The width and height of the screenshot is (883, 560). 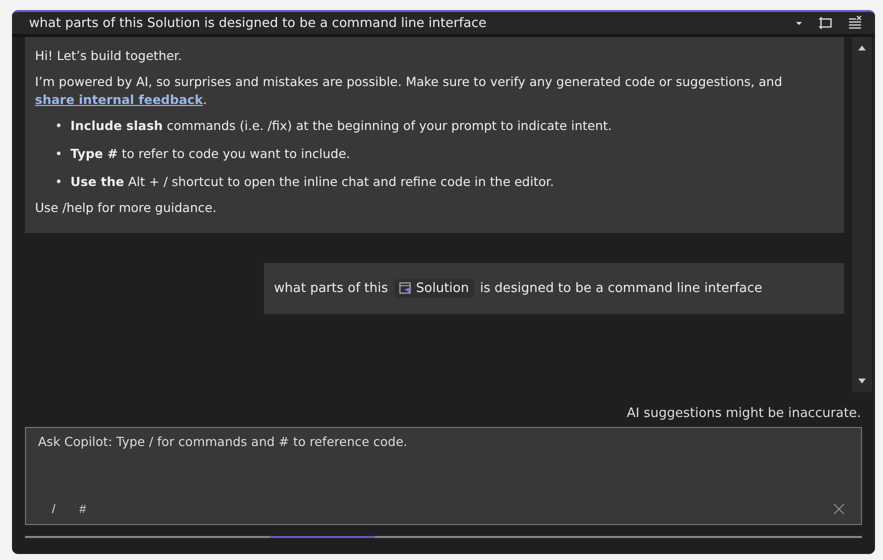 What do you see at coordinates (409, 91) in the screenshot?
I see `notice-text: I’m powered by AI, so surprises and mistakes are possible. Make sure to verify any generated code or suggestions, and share internal feedback.` at bounding box center [409, 91].